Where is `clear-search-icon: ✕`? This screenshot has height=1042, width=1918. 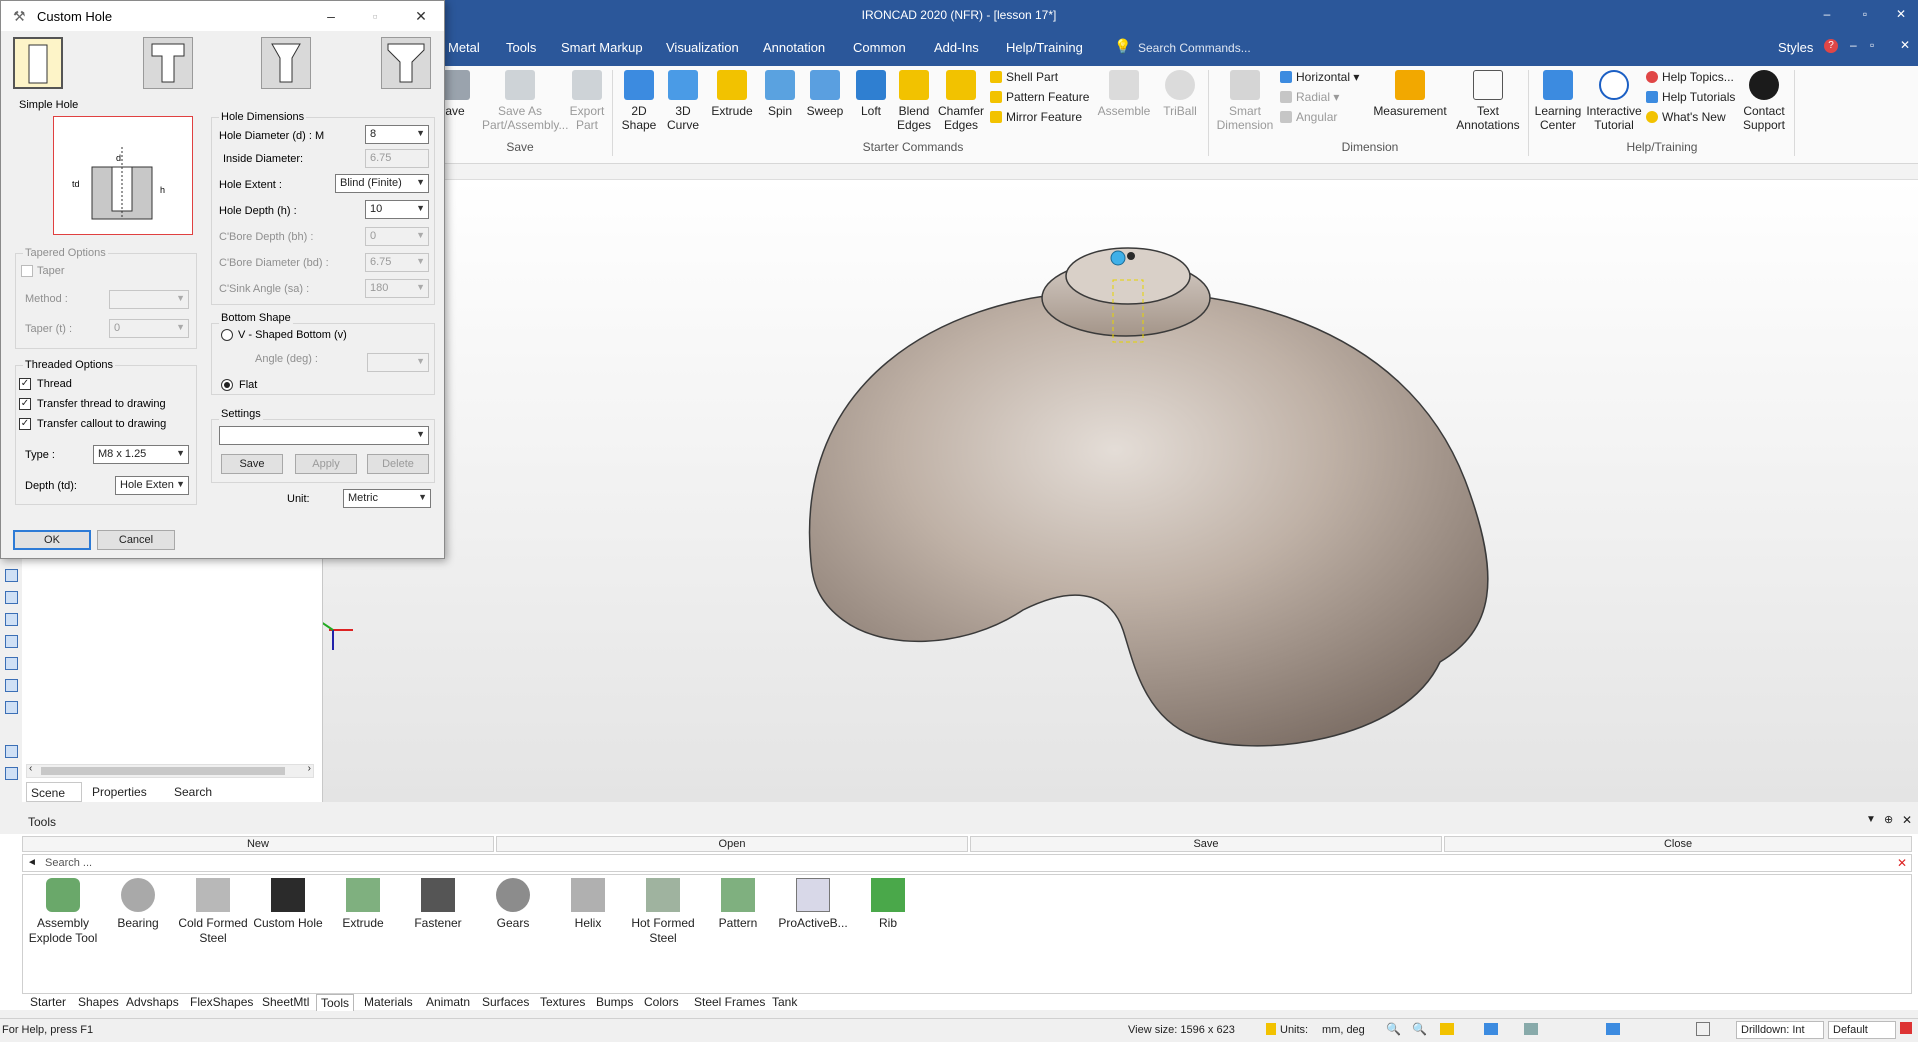 clear-search-icon: ✕ is located at coordinates (1902, 863).